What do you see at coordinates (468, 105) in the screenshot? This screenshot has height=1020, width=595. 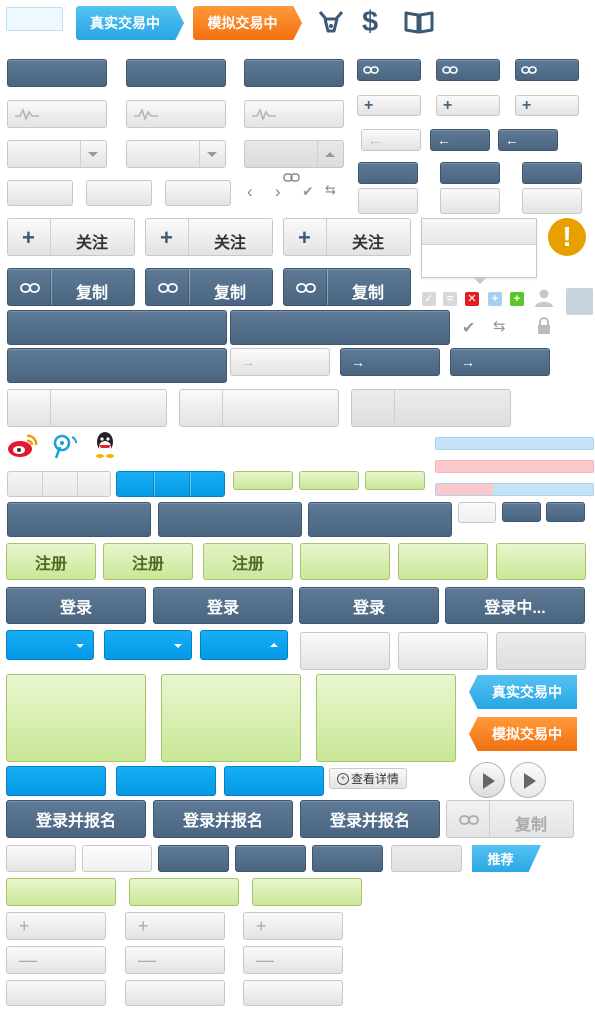 I see `add-button-small-2: +` at bounding box center [468, 105].